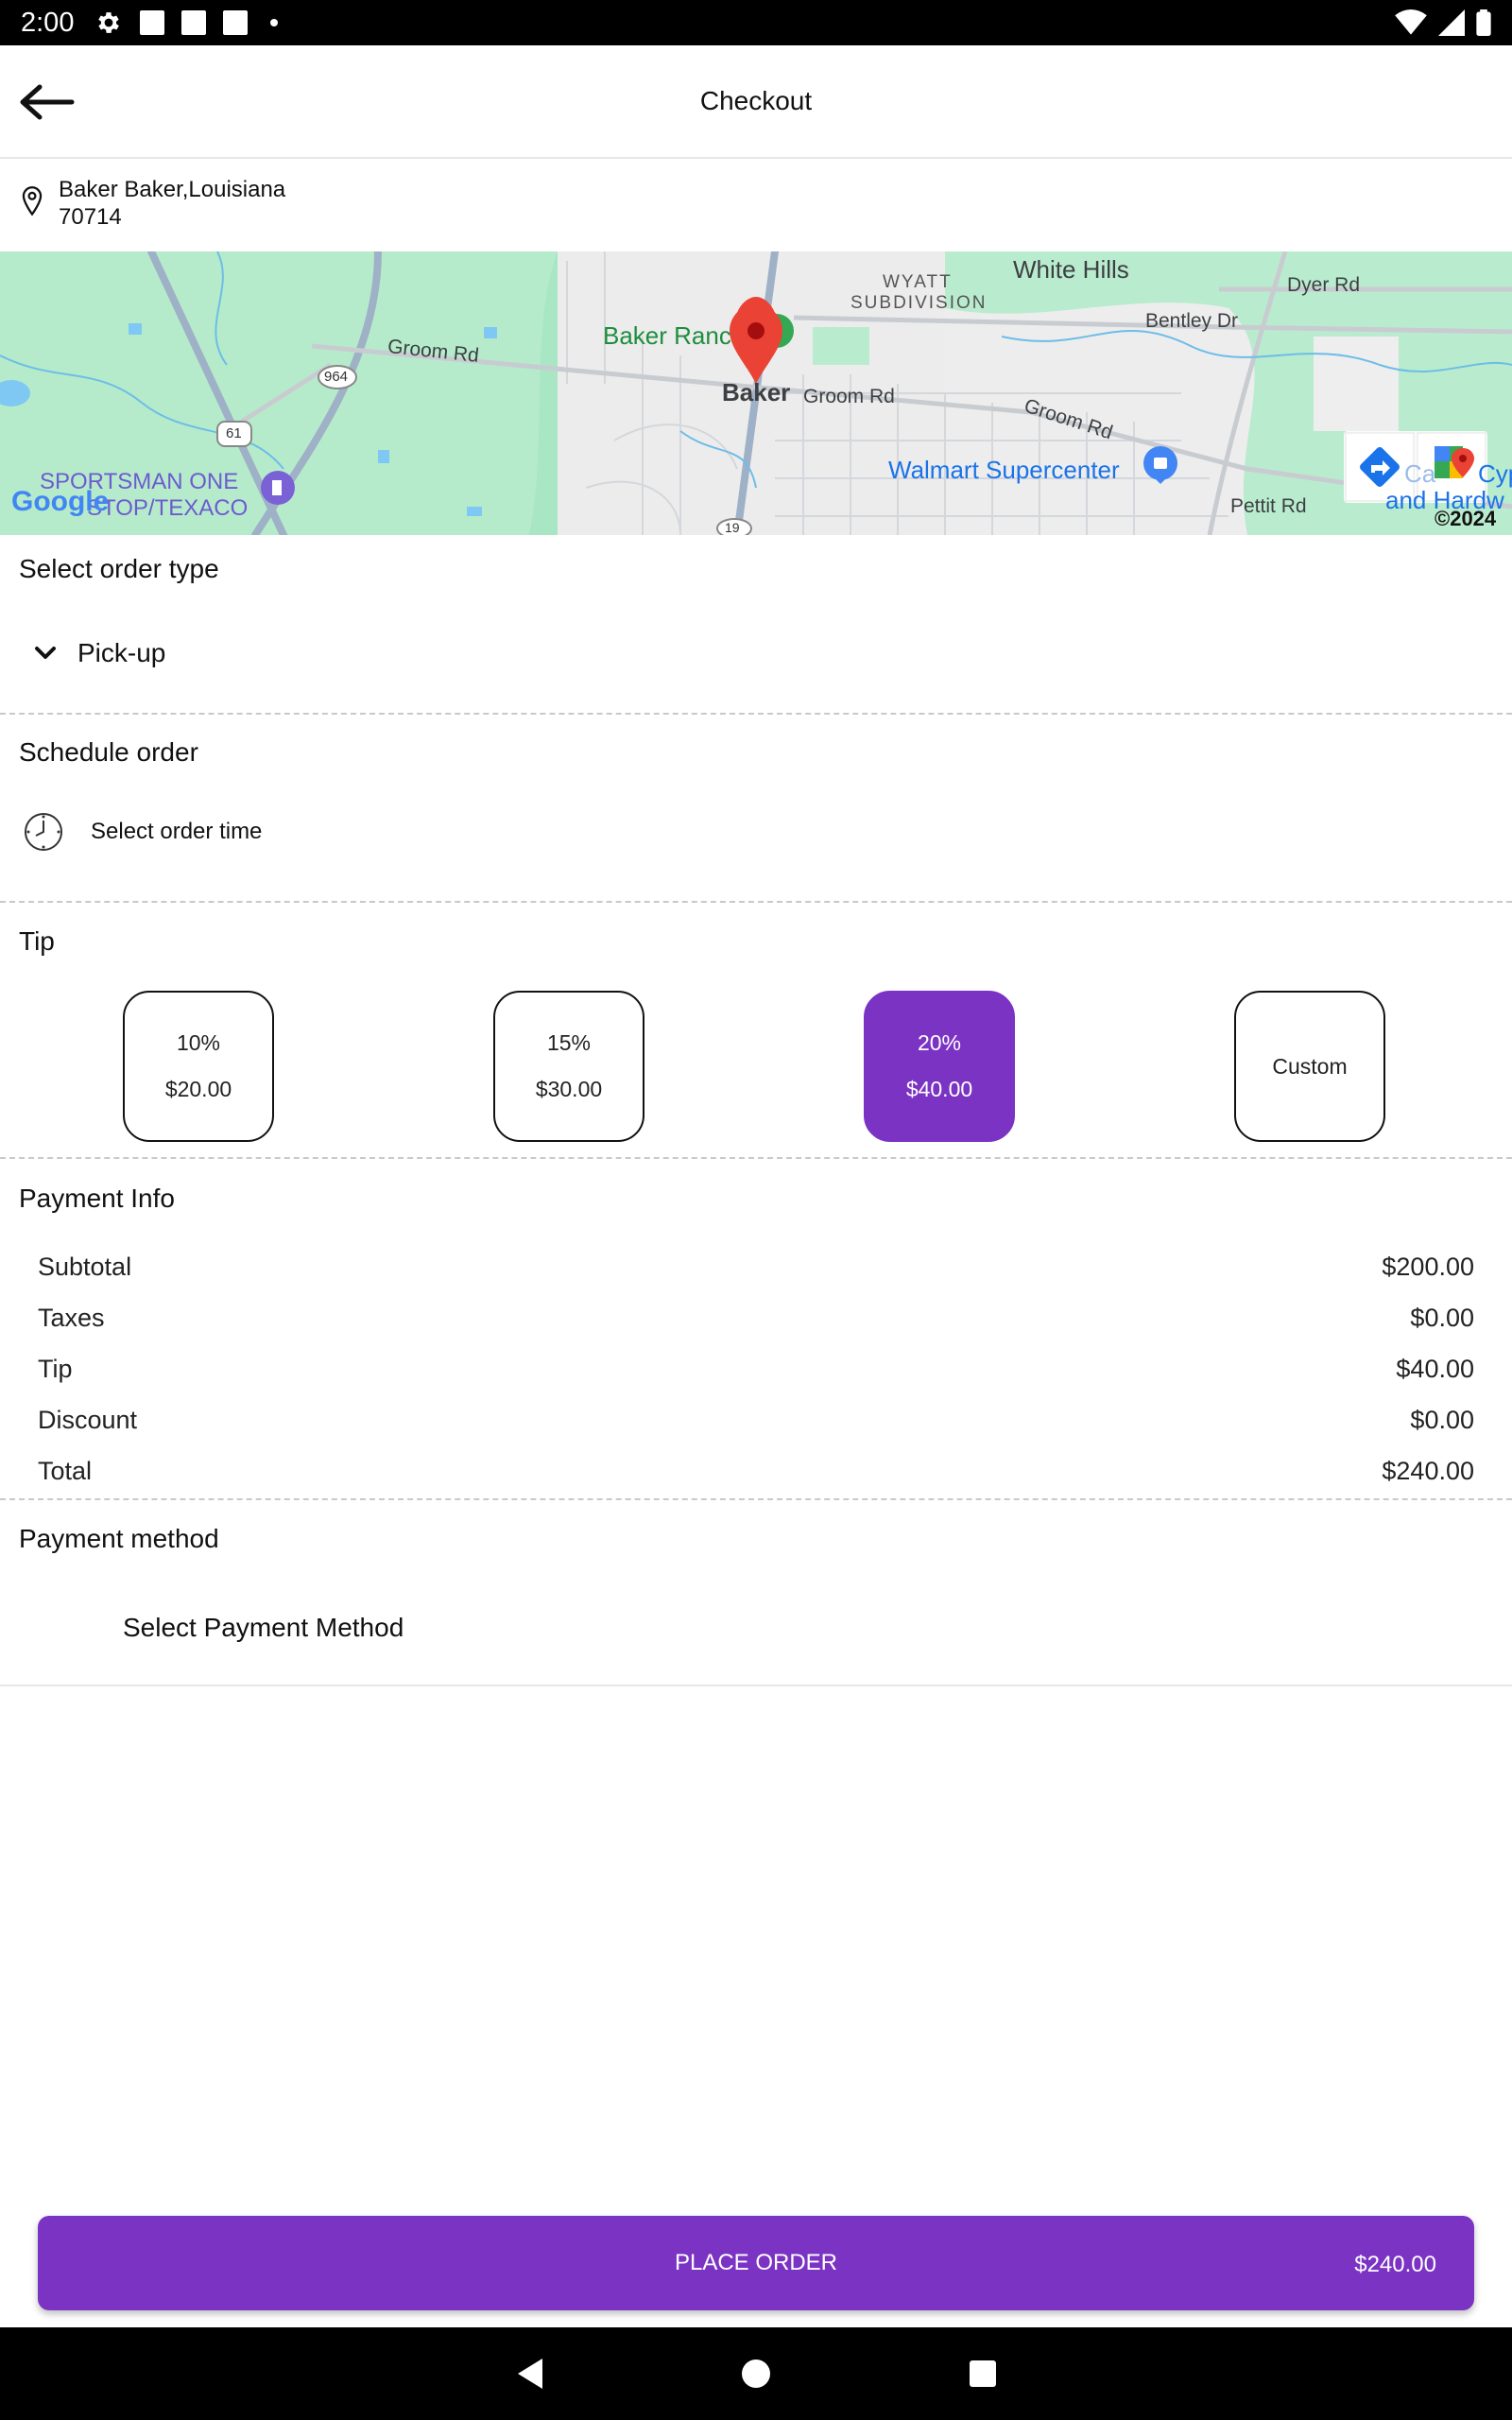 This screenshot has height=2420, width=1512. I want to click on page-title: Checkout, so click(756, 100).